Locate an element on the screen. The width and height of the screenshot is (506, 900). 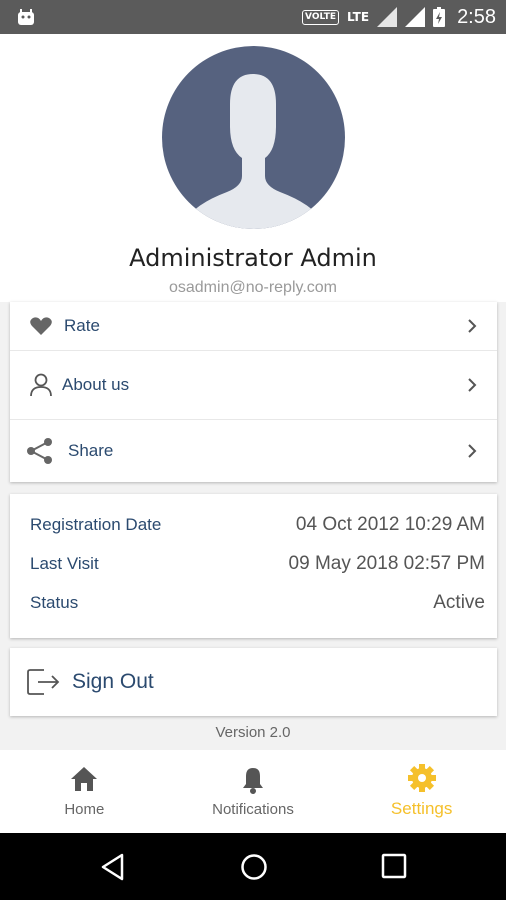
system-navigation-bar is located at coordinates (253, 866).